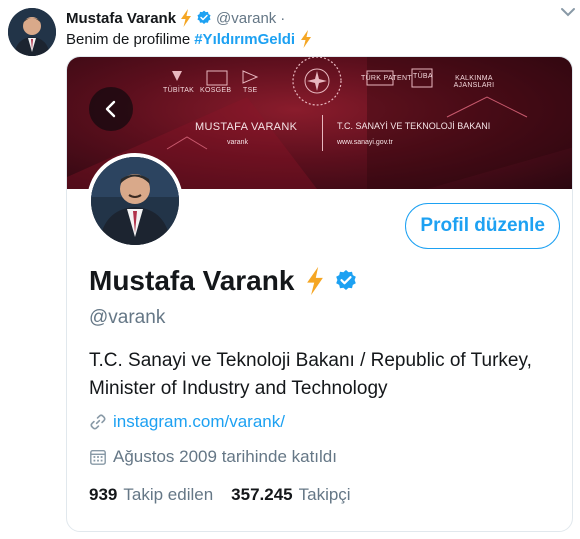 This screenshot has width=580, height=539. Describe the element at coordinates (32, 32) in the screenshot. I see `author-avatar` at that location.